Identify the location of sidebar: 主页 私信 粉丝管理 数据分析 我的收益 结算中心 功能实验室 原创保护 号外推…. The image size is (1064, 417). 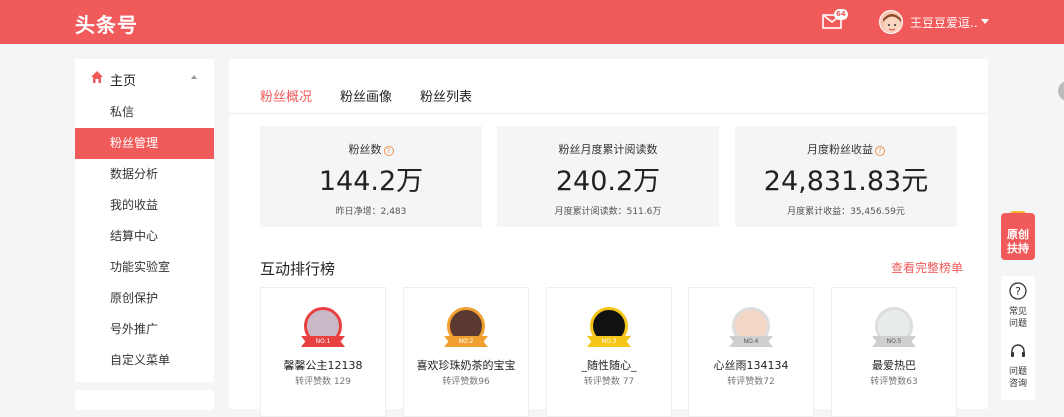
(144, 220).